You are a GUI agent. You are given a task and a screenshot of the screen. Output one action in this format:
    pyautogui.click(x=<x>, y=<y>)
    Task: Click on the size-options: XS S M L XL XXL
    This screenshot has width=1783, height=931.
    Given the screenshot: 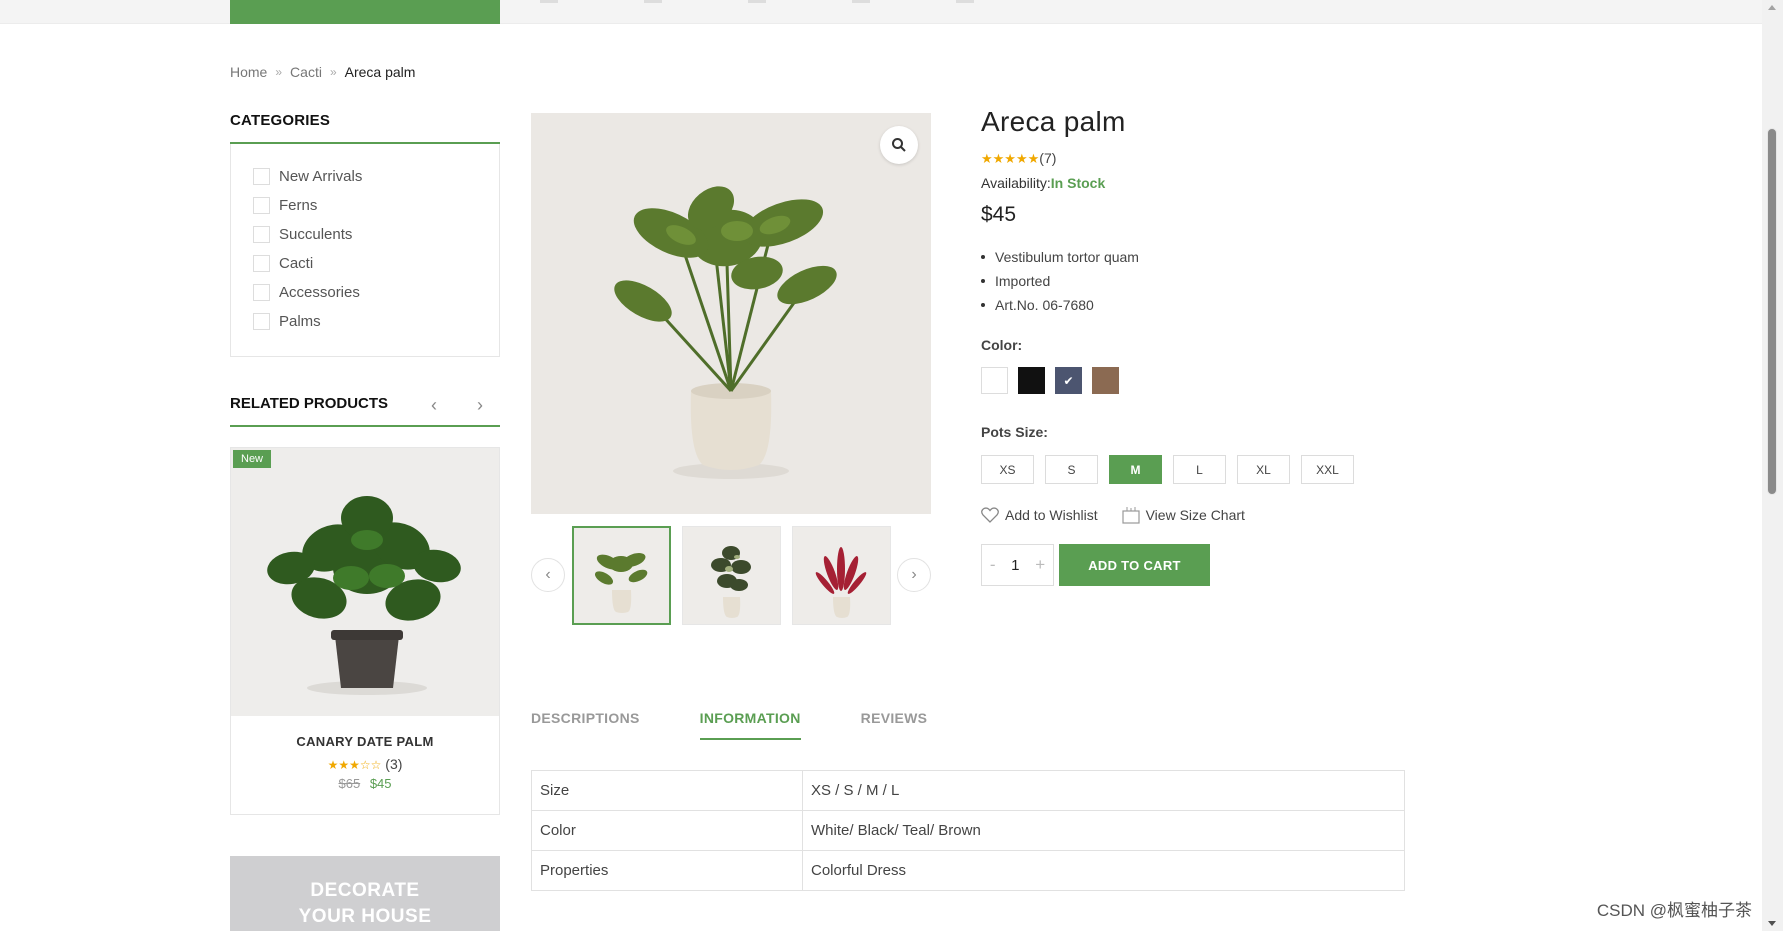 What is the action you would take?
    pyautogui.click(x=1191, y=469)
    